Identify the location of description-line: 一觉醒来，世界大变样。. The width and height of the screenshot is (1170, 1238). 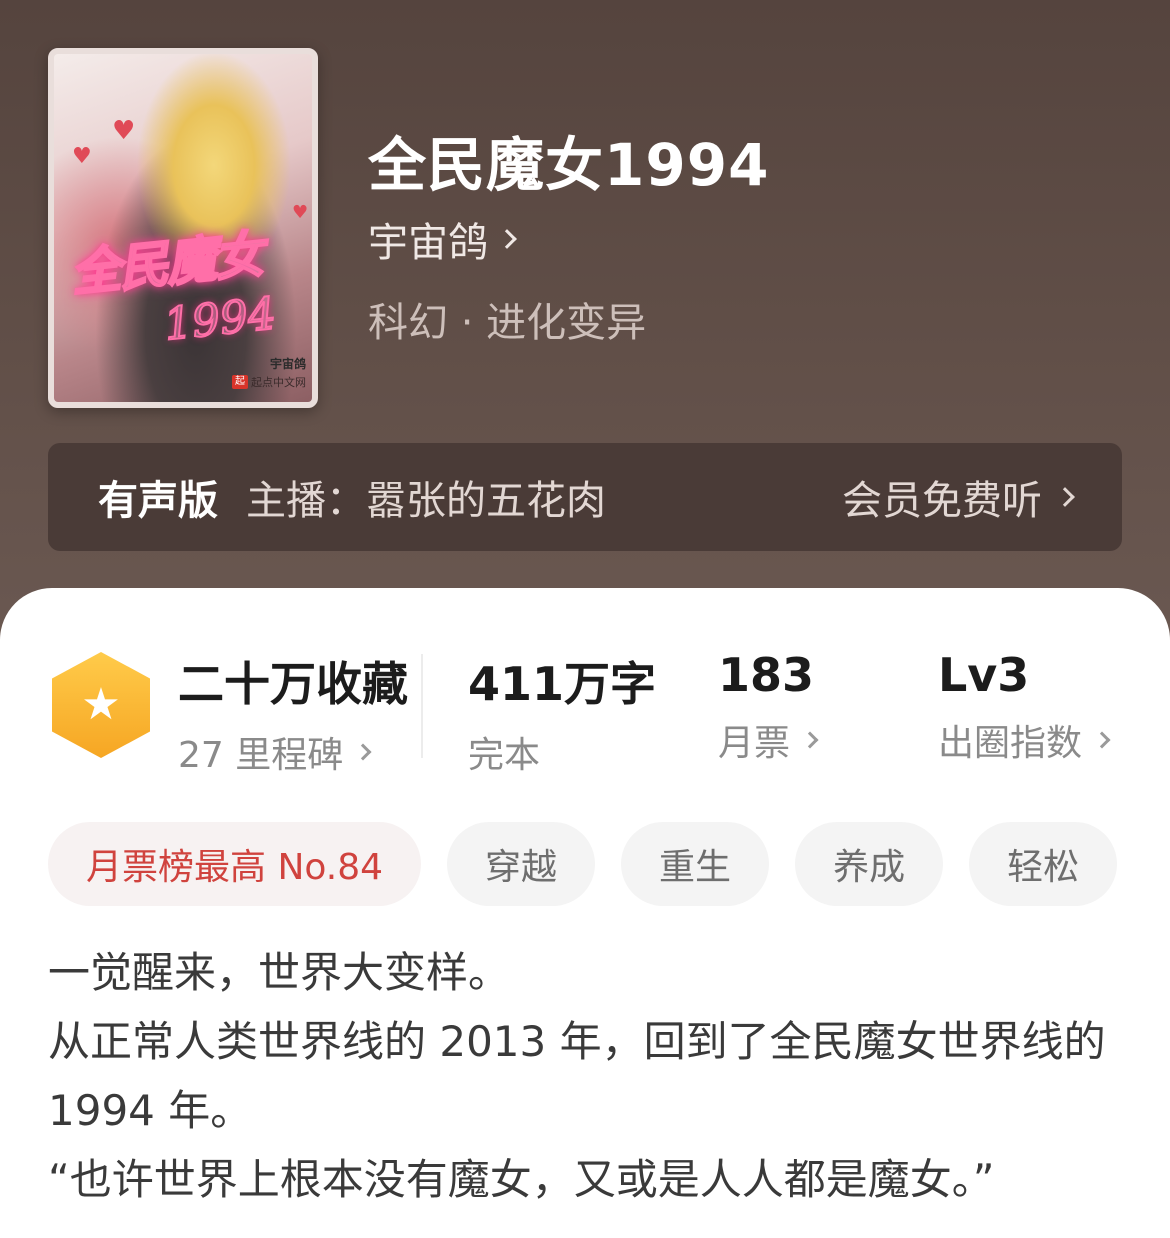
(279, 972).